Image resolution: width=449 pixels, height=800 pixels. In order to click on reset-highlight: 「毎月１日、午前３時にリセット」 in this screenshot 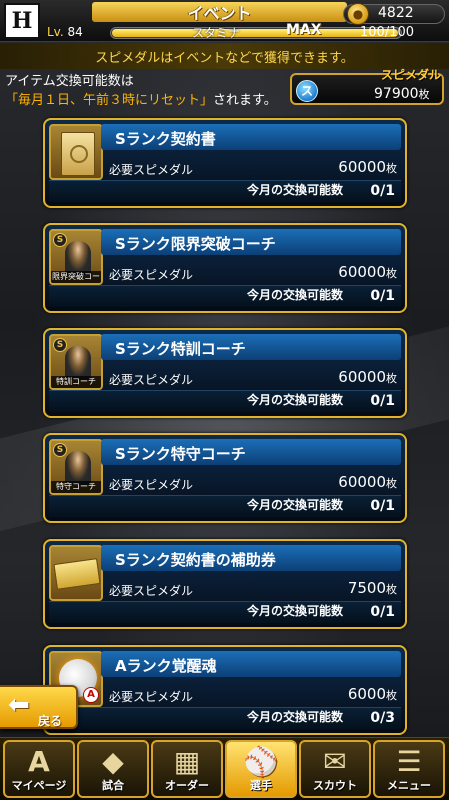, I will do `click(109, 100)`.